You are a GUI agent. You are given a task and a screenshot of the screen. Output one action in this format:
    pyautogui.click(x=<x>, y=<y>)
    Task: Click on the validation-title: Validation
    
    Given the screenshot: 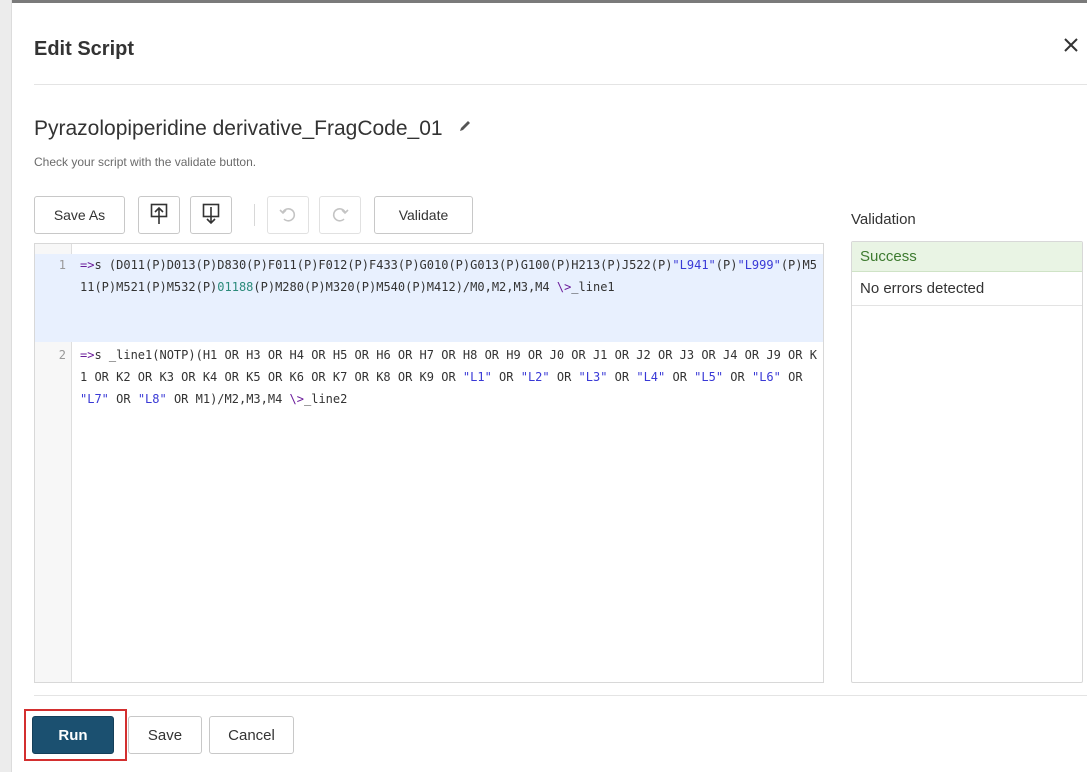 What is the action you would take?
    pyautogui.click(x=883, y=219)
    